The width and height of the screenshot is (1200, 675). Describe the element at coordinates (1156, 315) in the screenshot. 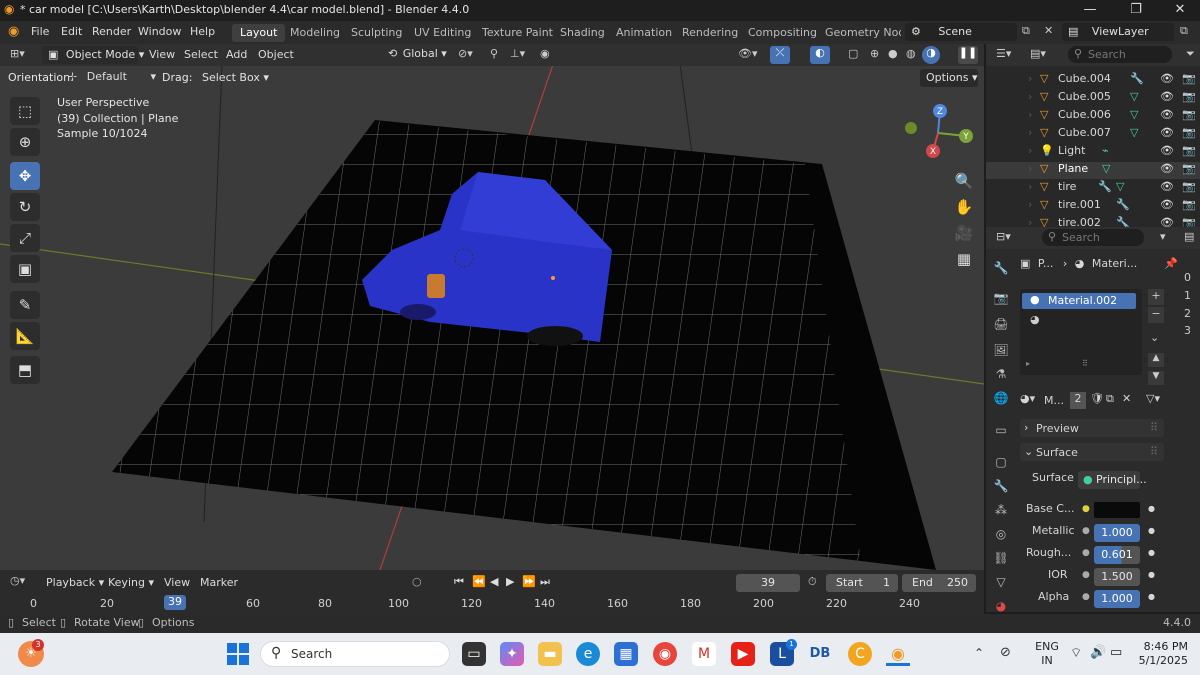

I see `remove-slot-button: −` at that location.